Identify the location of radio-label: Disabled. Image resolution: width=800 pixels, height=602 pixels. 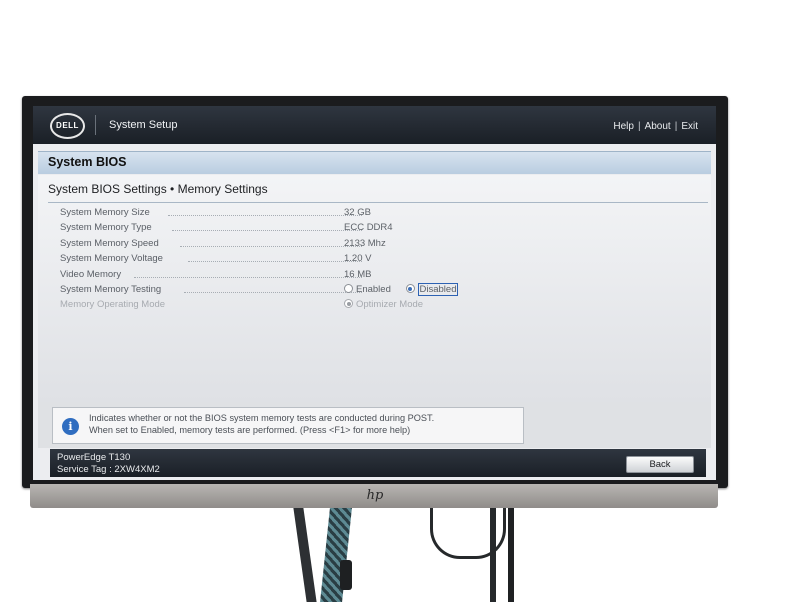
(438, 289).